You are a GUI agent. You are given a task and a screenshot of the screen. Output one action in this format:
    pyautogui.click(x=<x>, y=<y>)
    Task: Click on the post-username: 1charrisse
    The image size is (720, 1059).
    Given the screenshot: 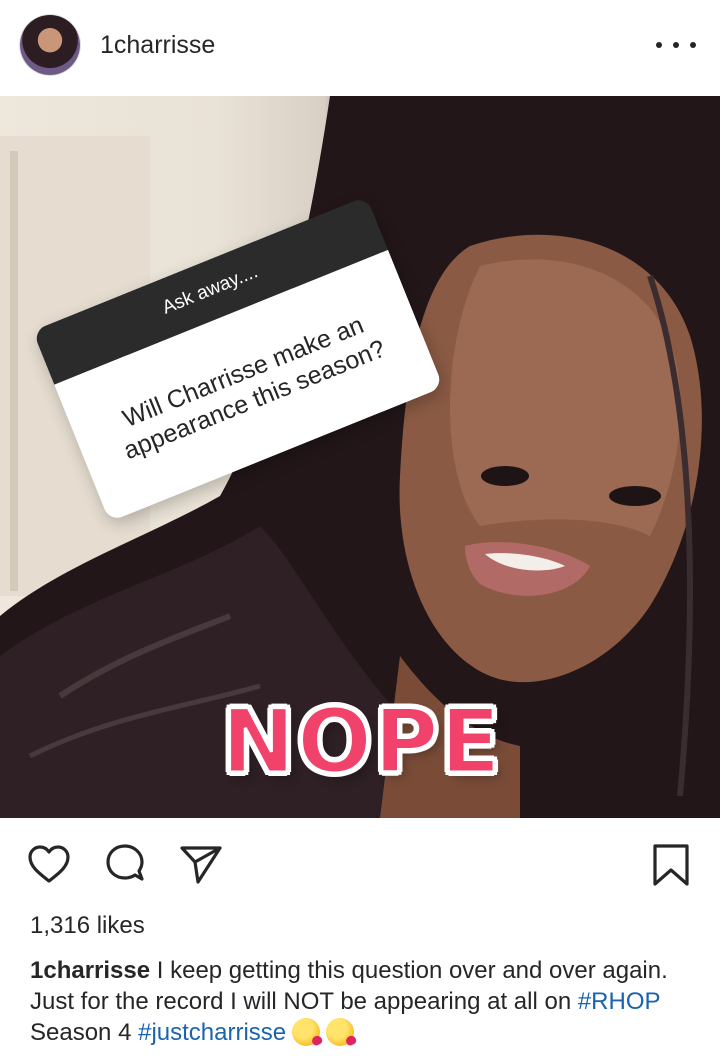 What is the action you would take?
    pyautogui.click(x=157, y=45)
    